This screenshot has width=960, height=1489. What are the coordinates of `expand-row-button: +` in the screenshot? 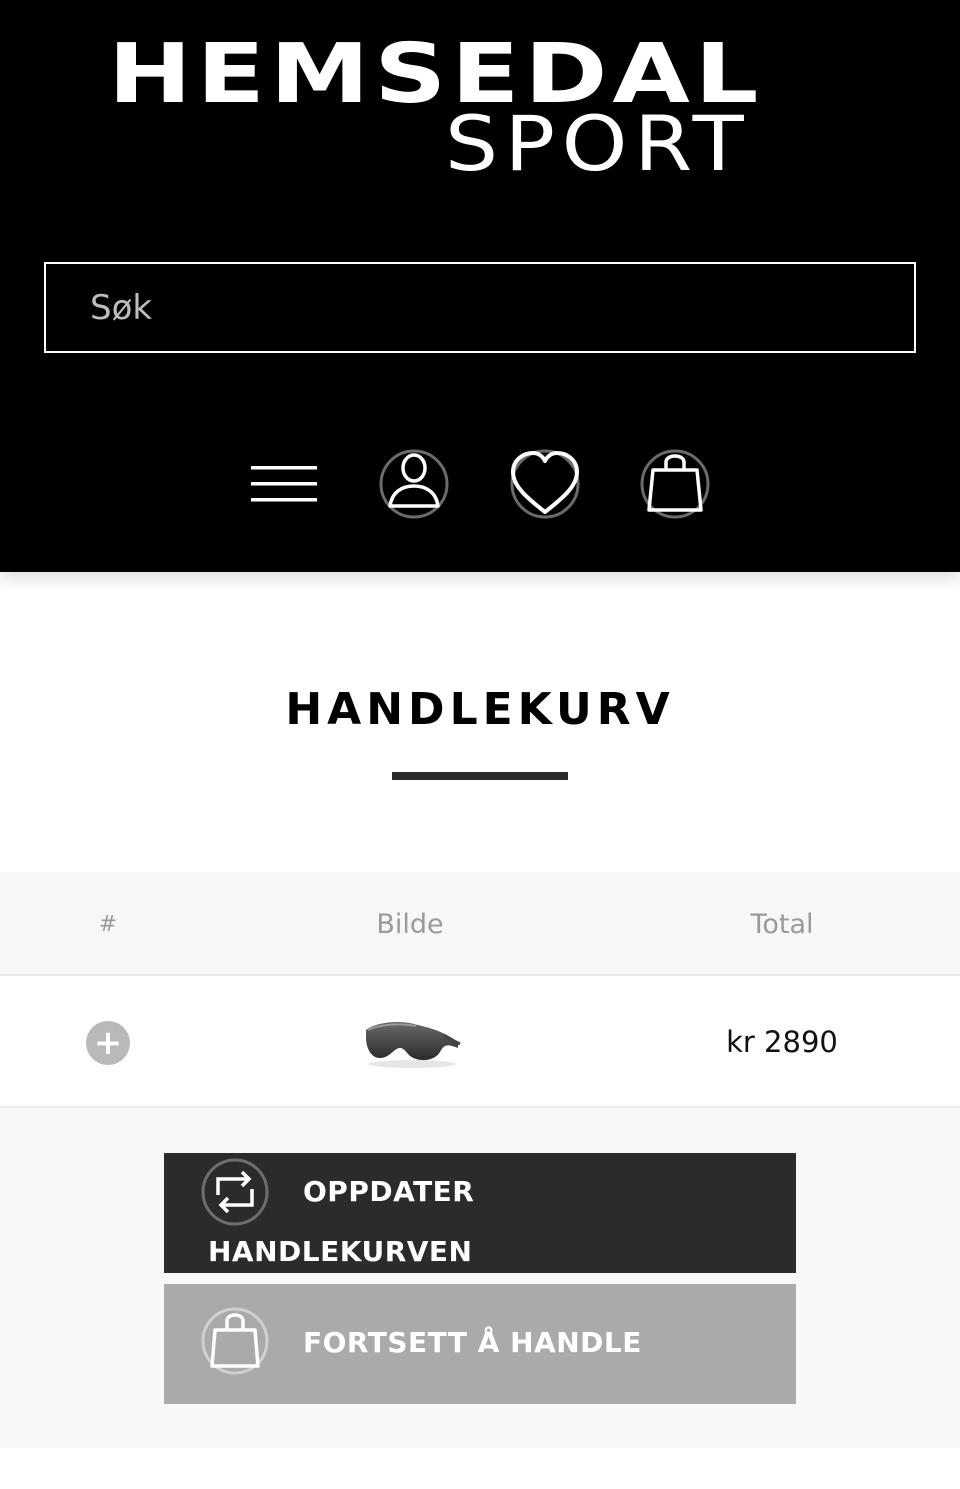 It's located at (108, 1043).